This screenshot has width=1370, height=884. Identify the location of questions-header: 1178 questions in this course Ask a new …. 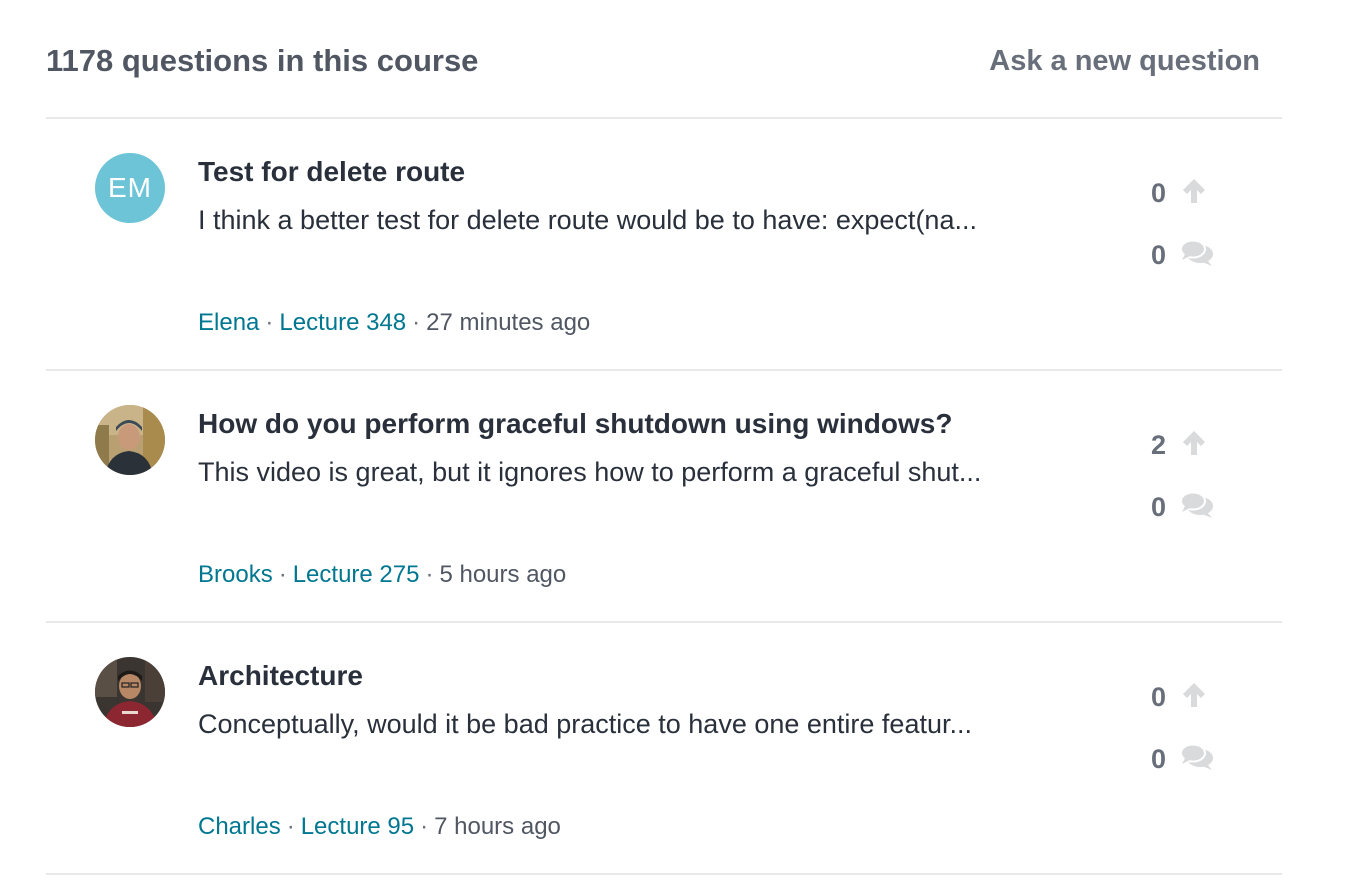
(664, 59).